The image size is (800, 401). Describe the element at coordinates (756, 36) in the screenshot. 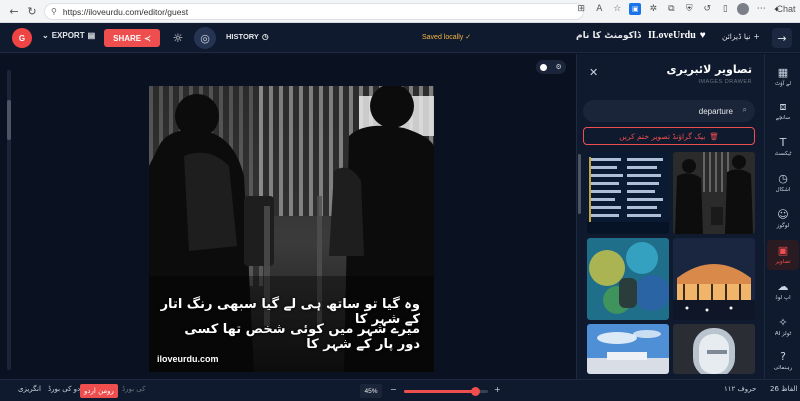

I see `plus-icon: +` at that location.